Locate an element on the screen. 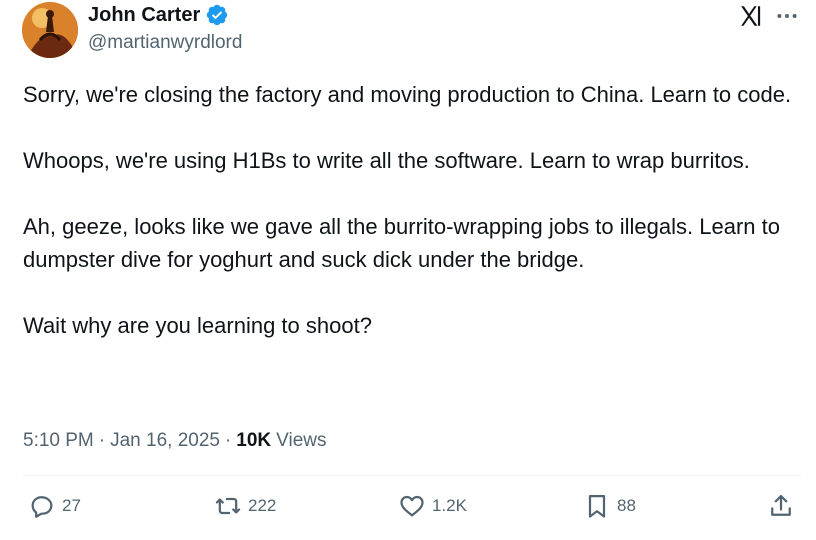 This screenshot has height=540, width=816. avatar is located at coordinates (50, 30).